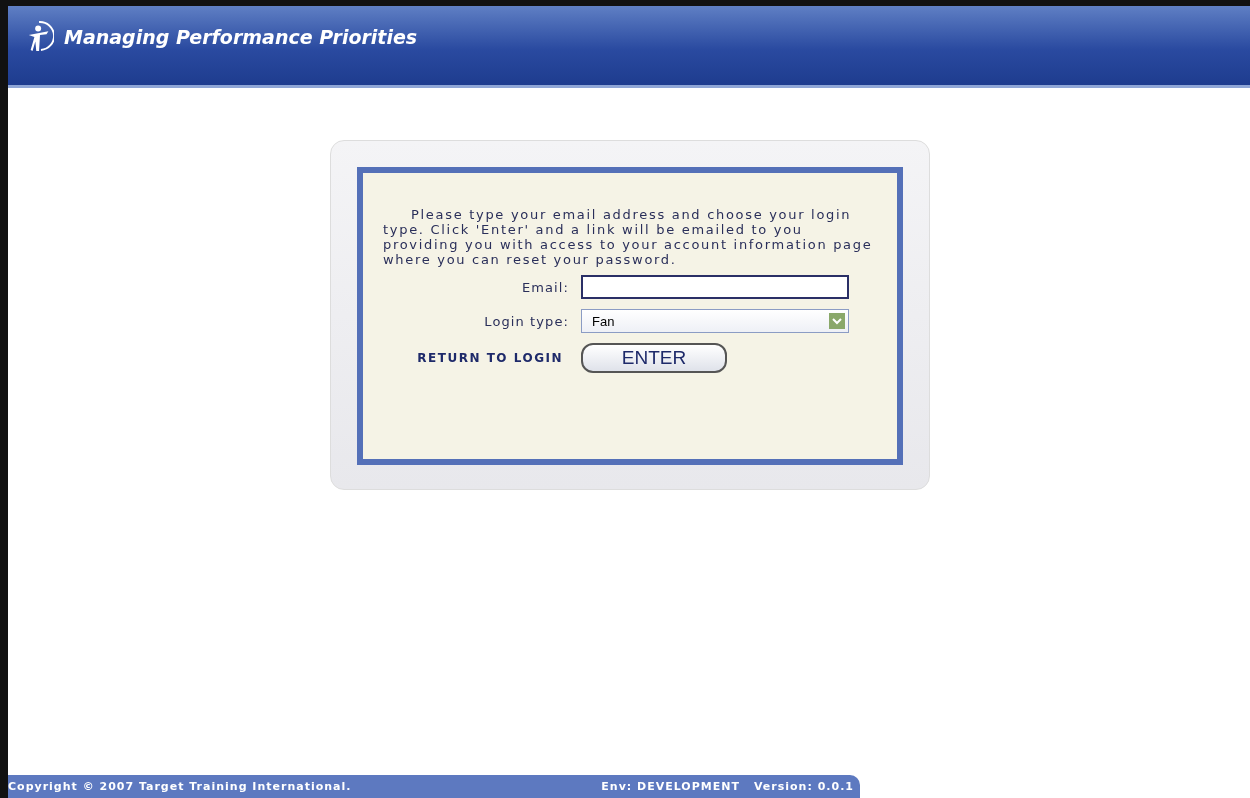  Describe the element at coordinates (544, 287) in the screenshot. I see `email-label: Email:` at that location.